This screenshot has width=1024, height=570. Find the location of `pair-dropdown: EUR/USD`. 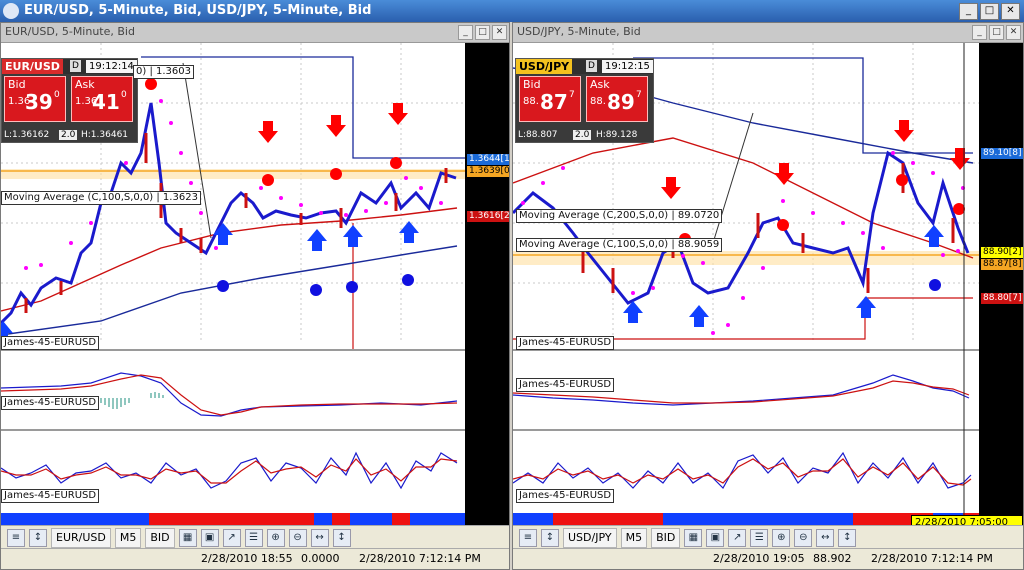

pair-dropdown: EUR/USD is located at coordinates (81, 537).